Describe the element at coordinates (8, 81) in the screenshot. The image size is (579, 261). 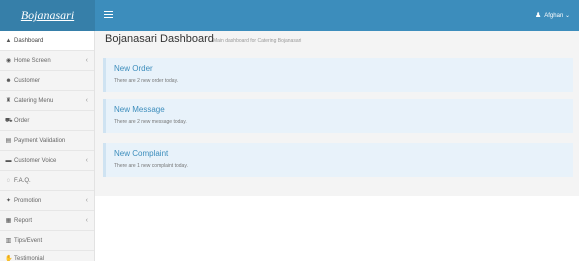
I see `users-icon: ☻` at that location.